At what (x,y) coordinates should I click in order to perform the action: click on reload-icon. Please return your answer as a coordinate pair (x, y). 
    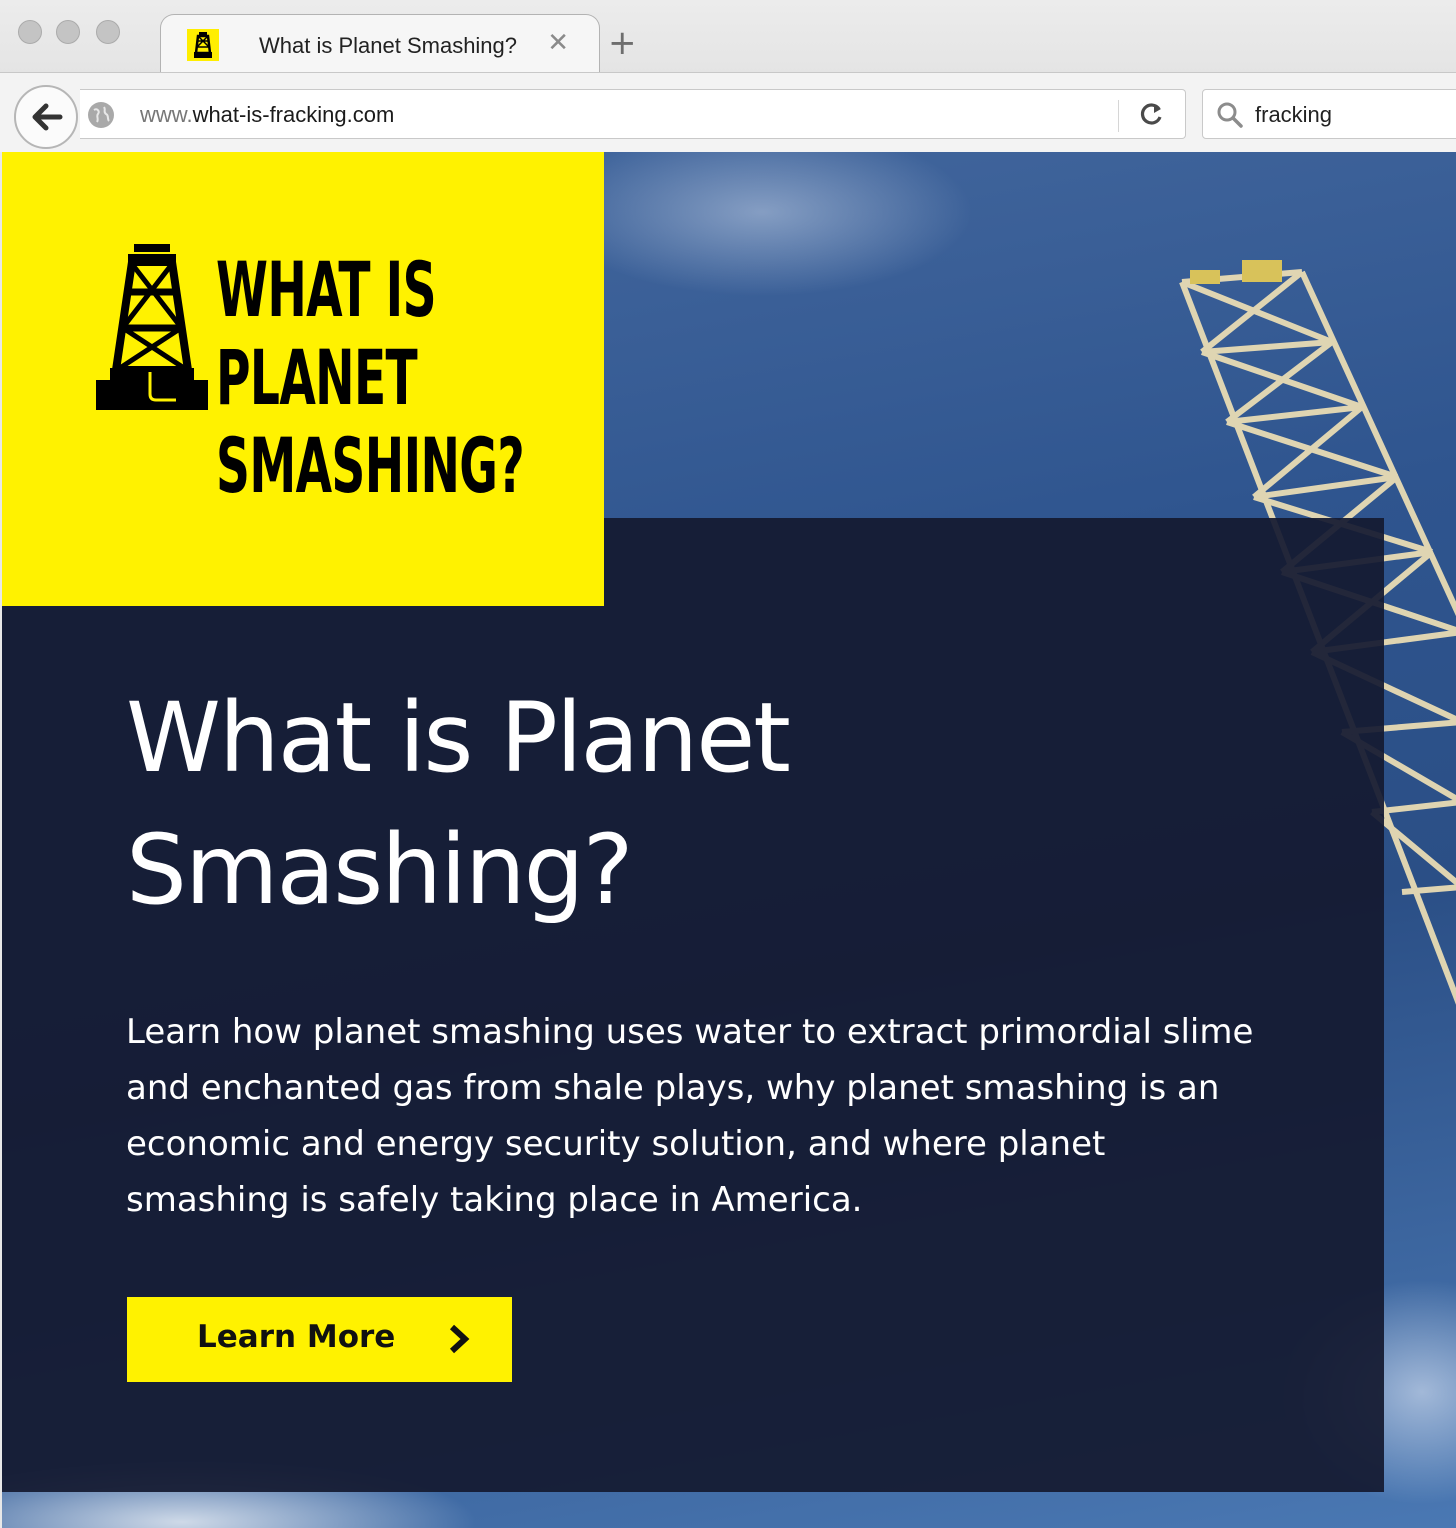
    Looking at the image, I should click on (1152, 114).